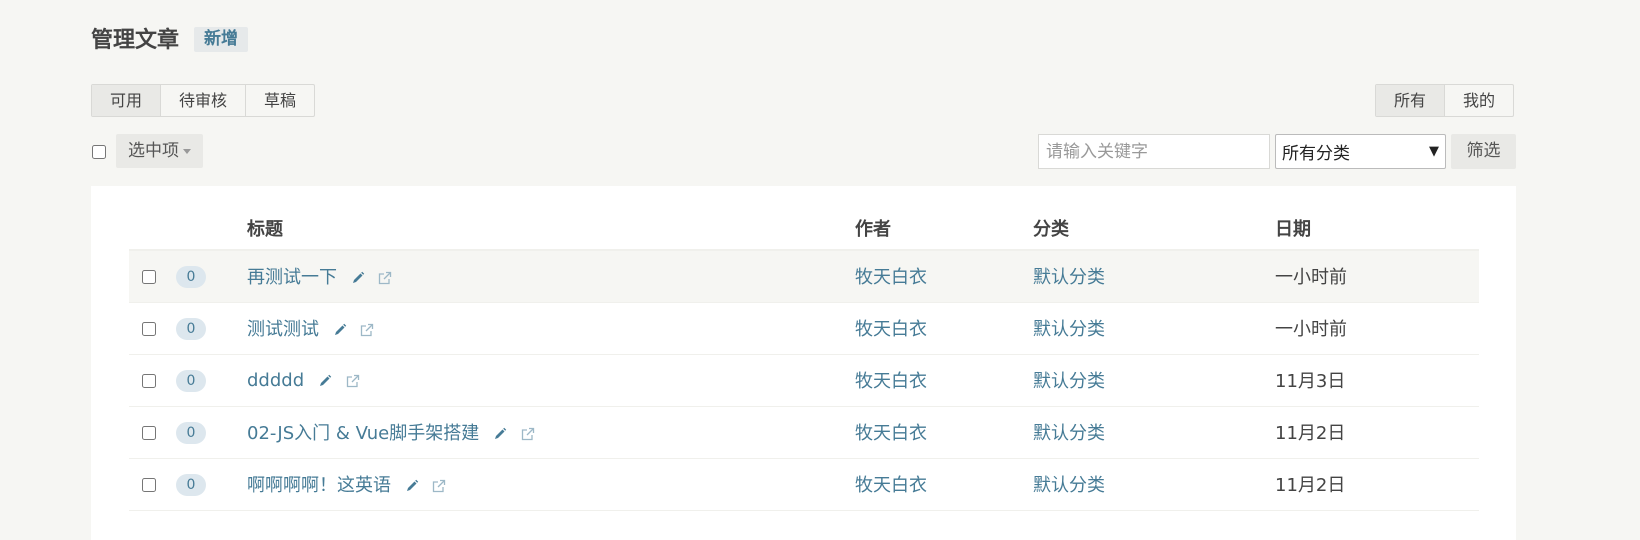 This screenshot has width=1640, height=540. I want to click on header-category: 分类, so click(1154, 228).